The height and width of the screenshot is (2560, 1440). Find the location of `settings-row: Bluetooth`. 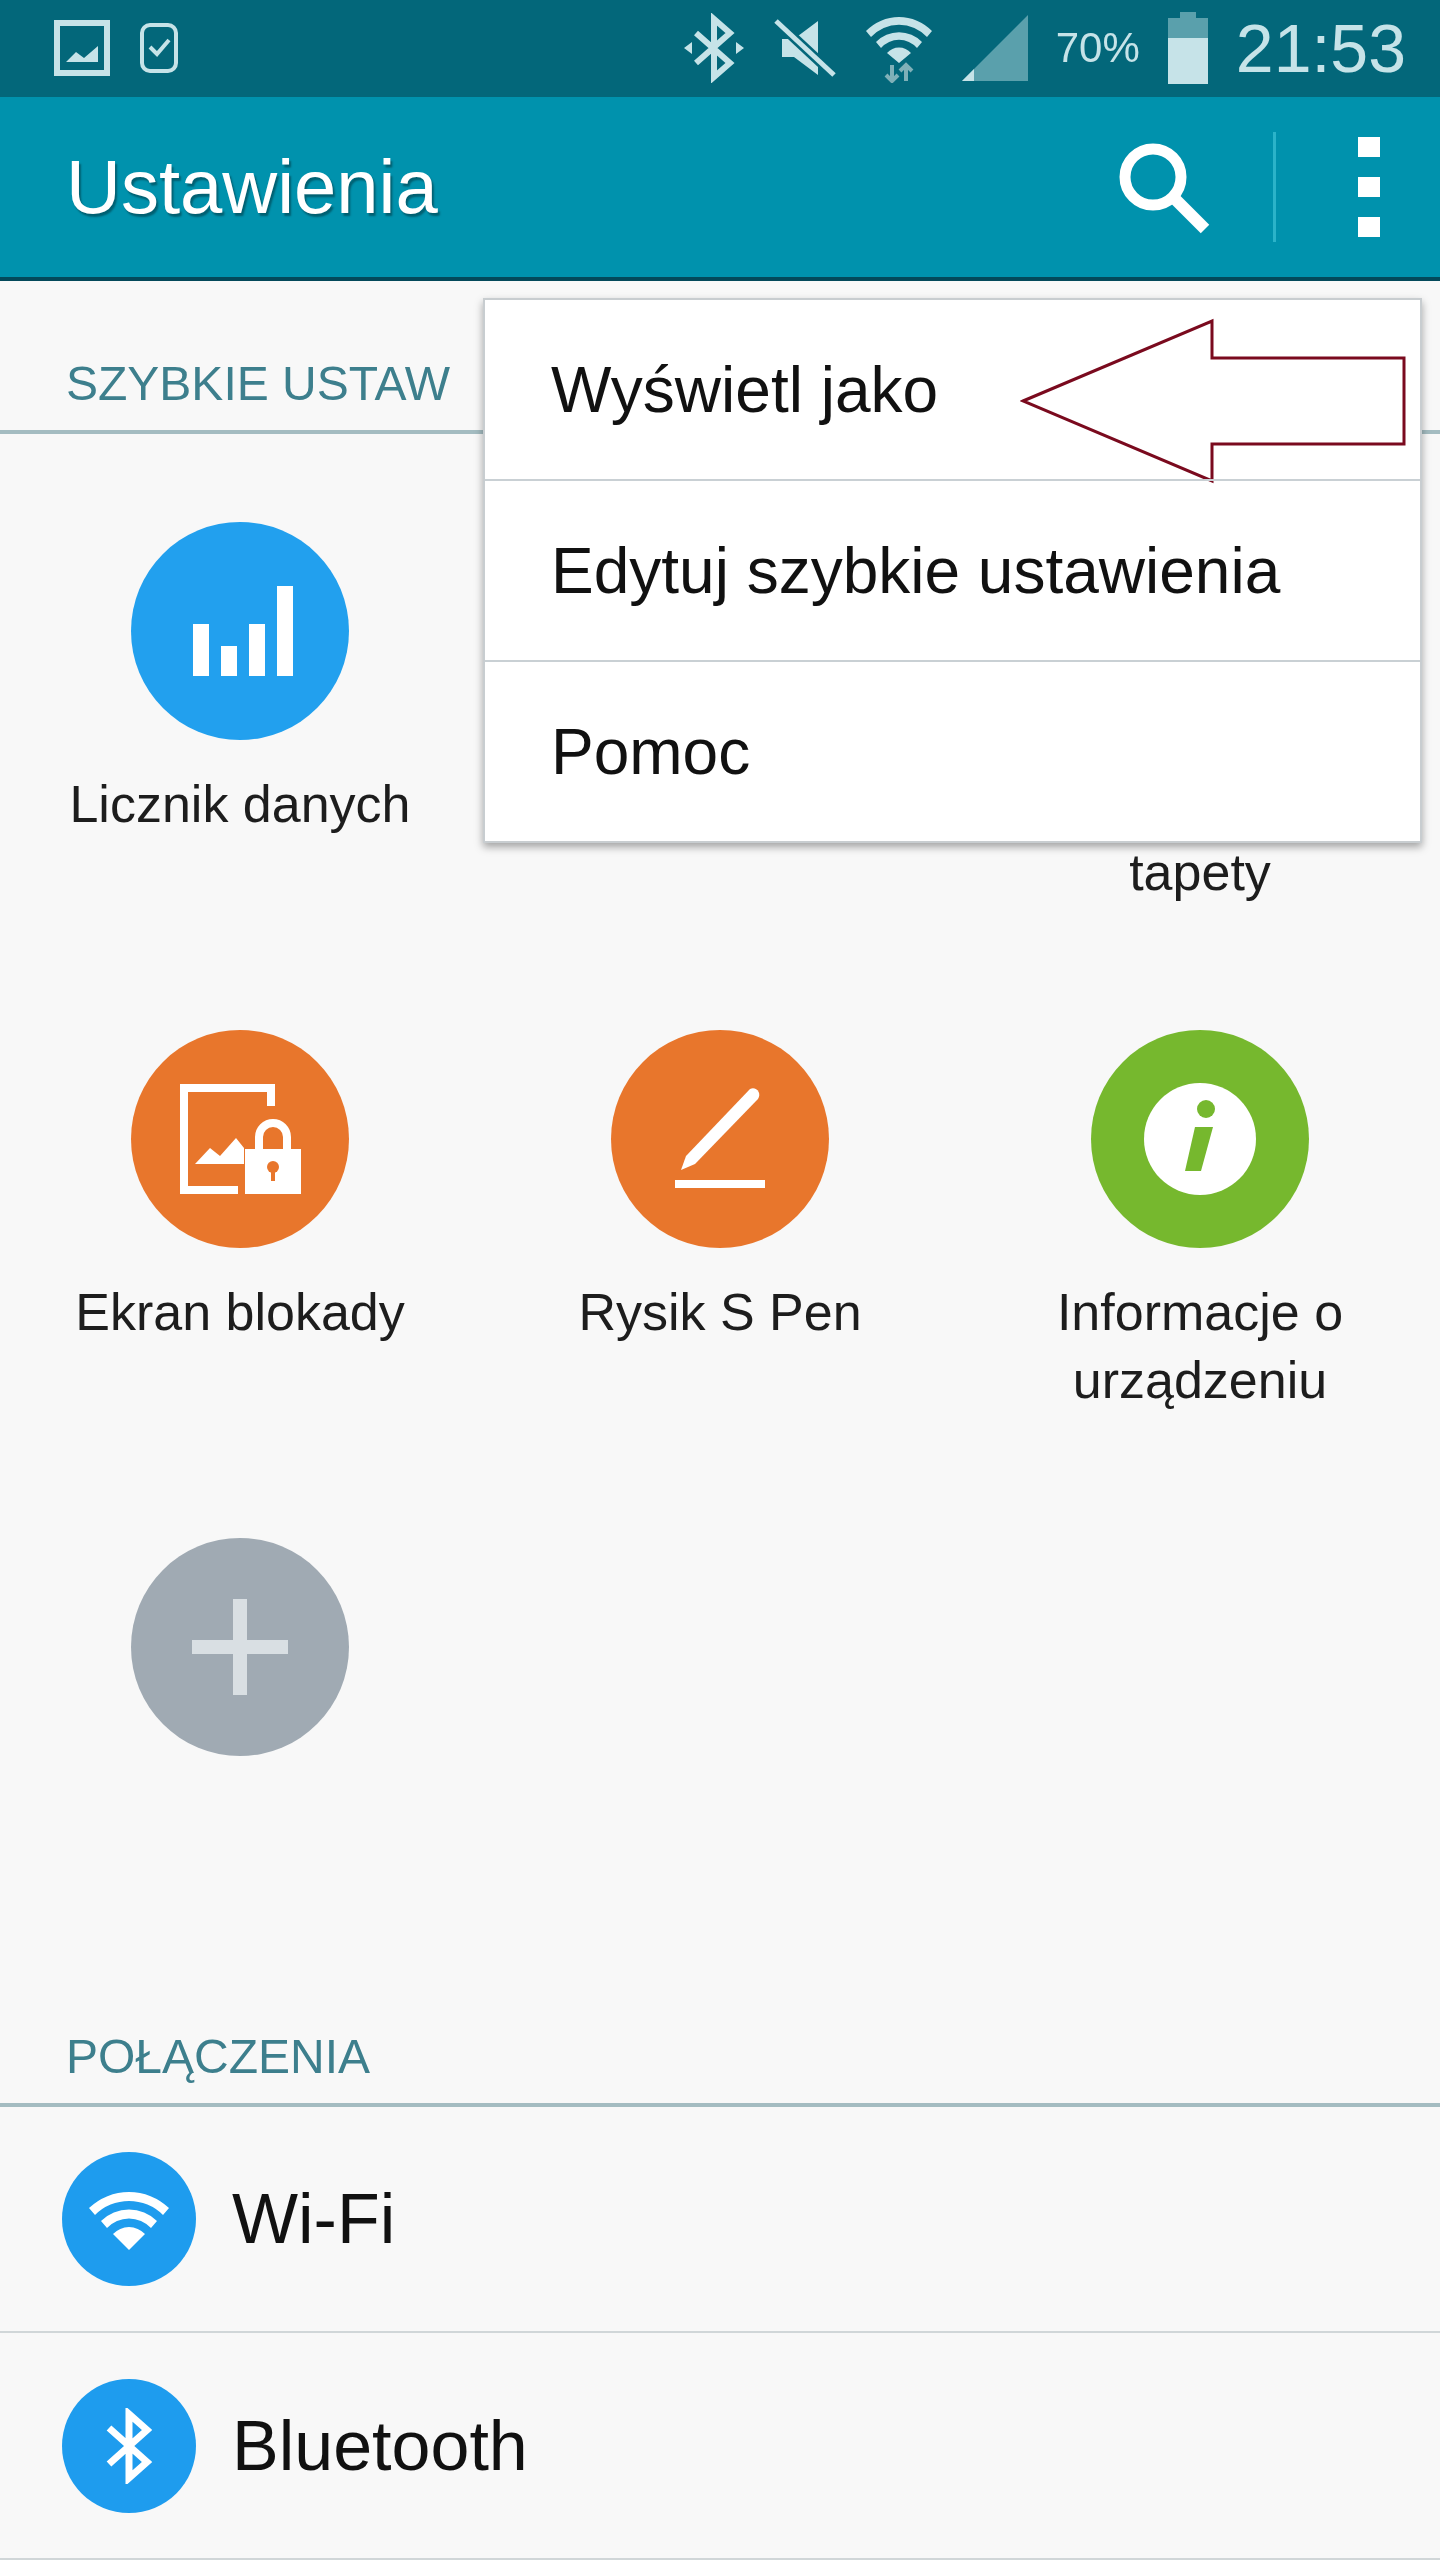

settings-row: Bluetooth is located at coordinates (720, 2446).